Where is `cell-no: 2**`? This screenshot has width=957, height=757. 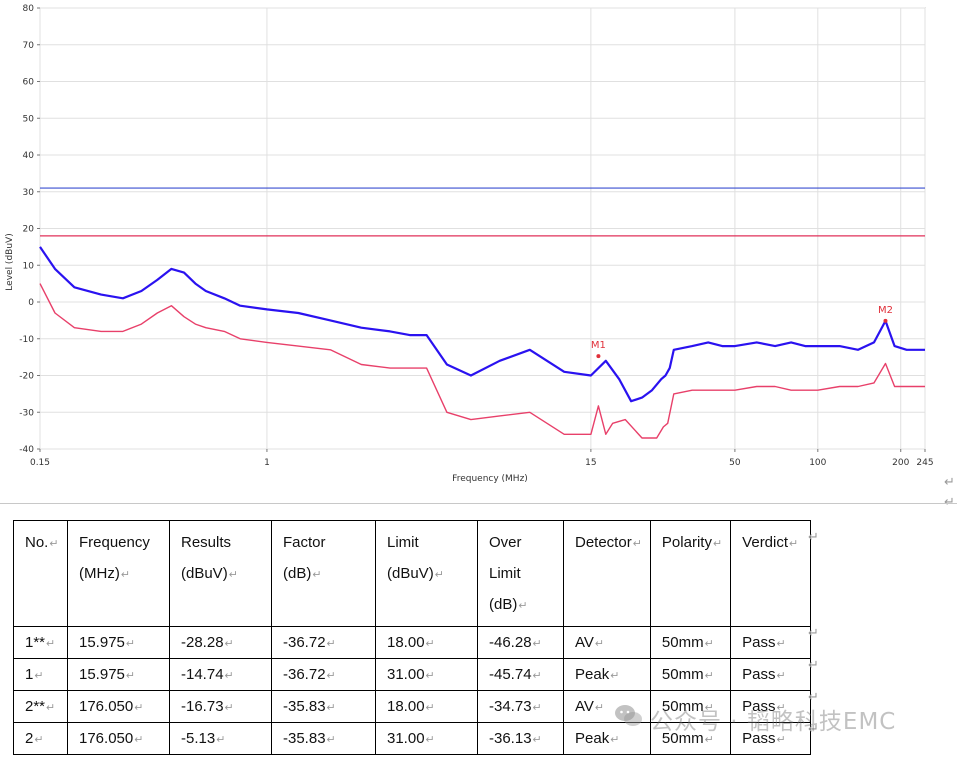 cell-no: 2** is located at coordinates (40, 706).